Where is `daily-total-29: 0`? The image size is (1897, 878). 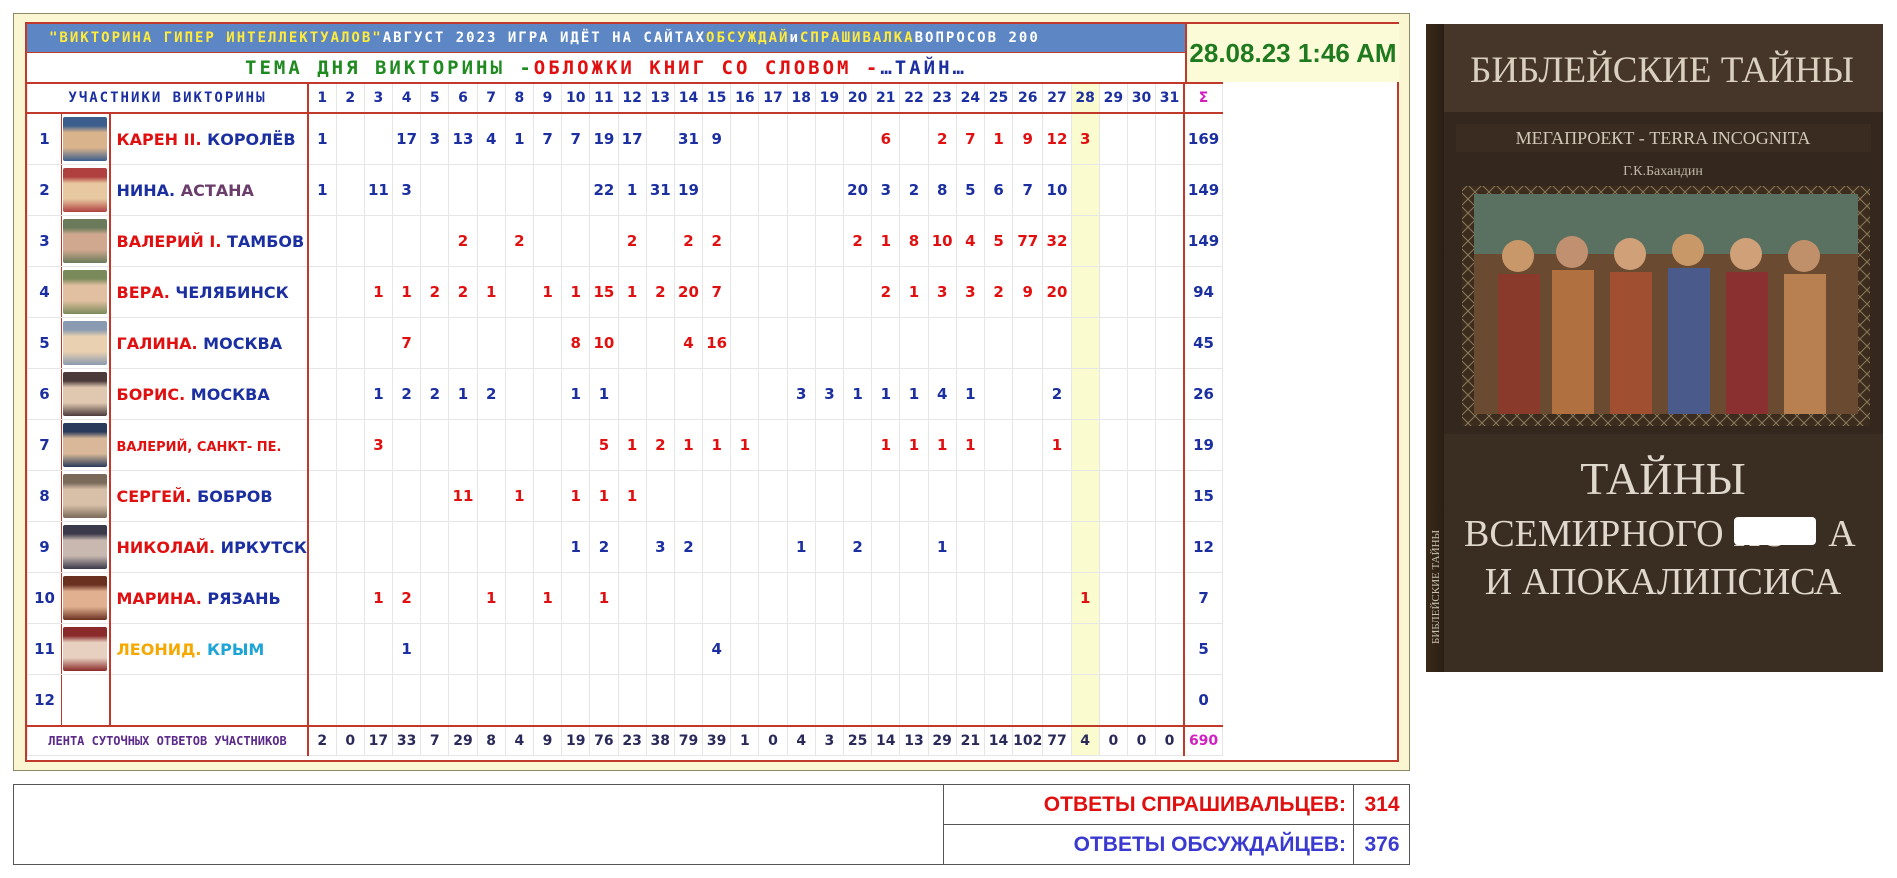
daily-total-29: 0 is located at coordinates (1113, 740).